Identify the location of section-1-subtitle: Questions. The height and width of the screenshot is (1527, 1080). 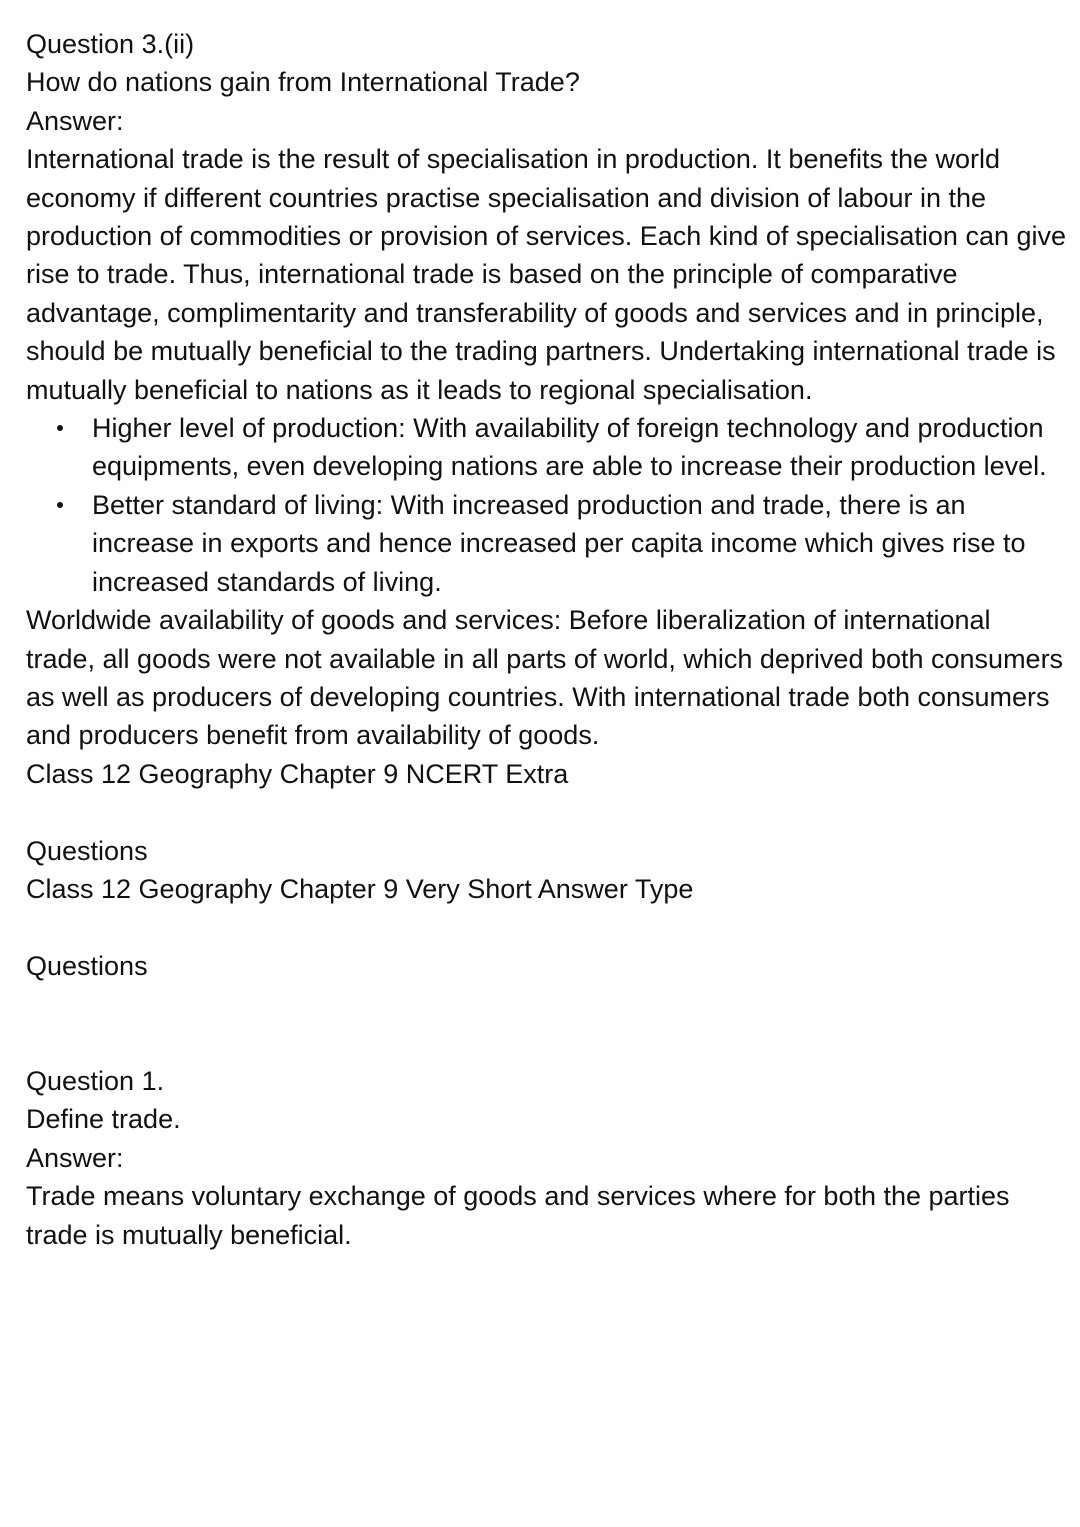
(87, 850).